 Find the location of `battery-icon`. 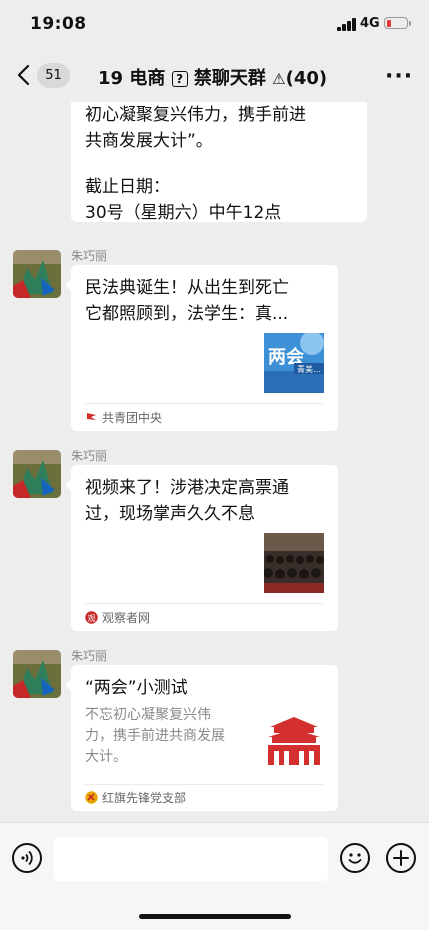

battery-icon is located at coordinates (396, 23).